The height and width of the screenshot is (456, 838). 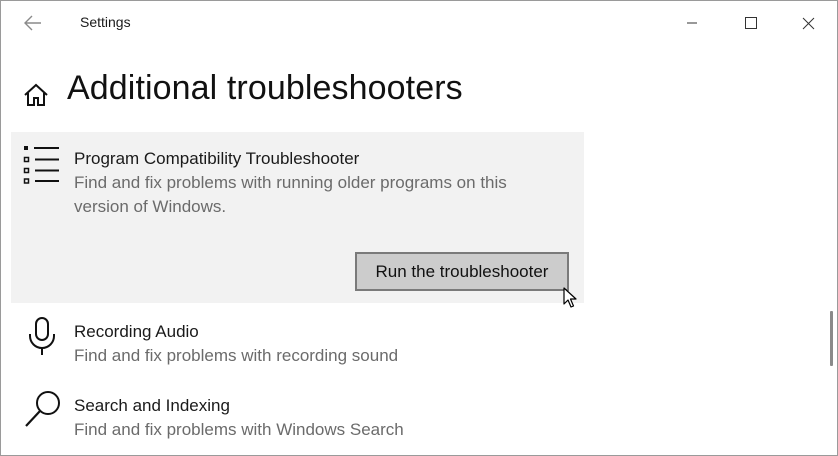 I want to click on maximize-icon, so click(x=751, y=23).